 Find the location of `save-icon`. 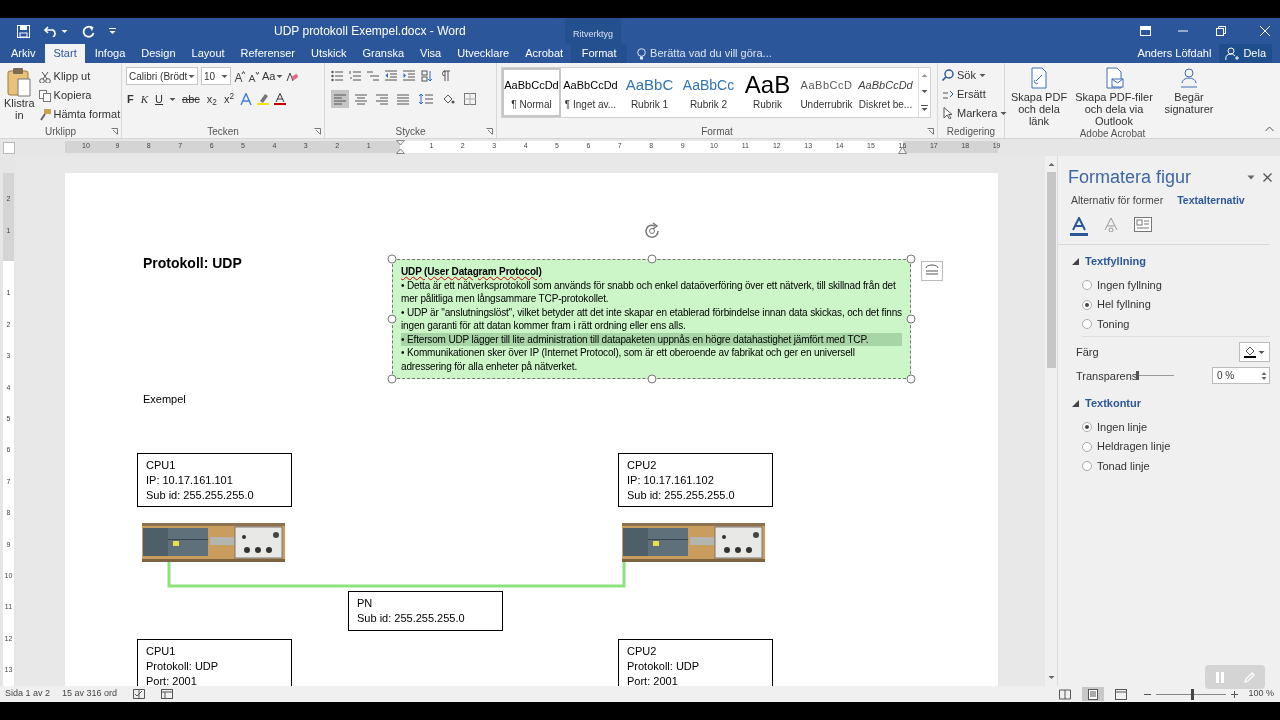

save-icon is located at coordinates (23, 31).